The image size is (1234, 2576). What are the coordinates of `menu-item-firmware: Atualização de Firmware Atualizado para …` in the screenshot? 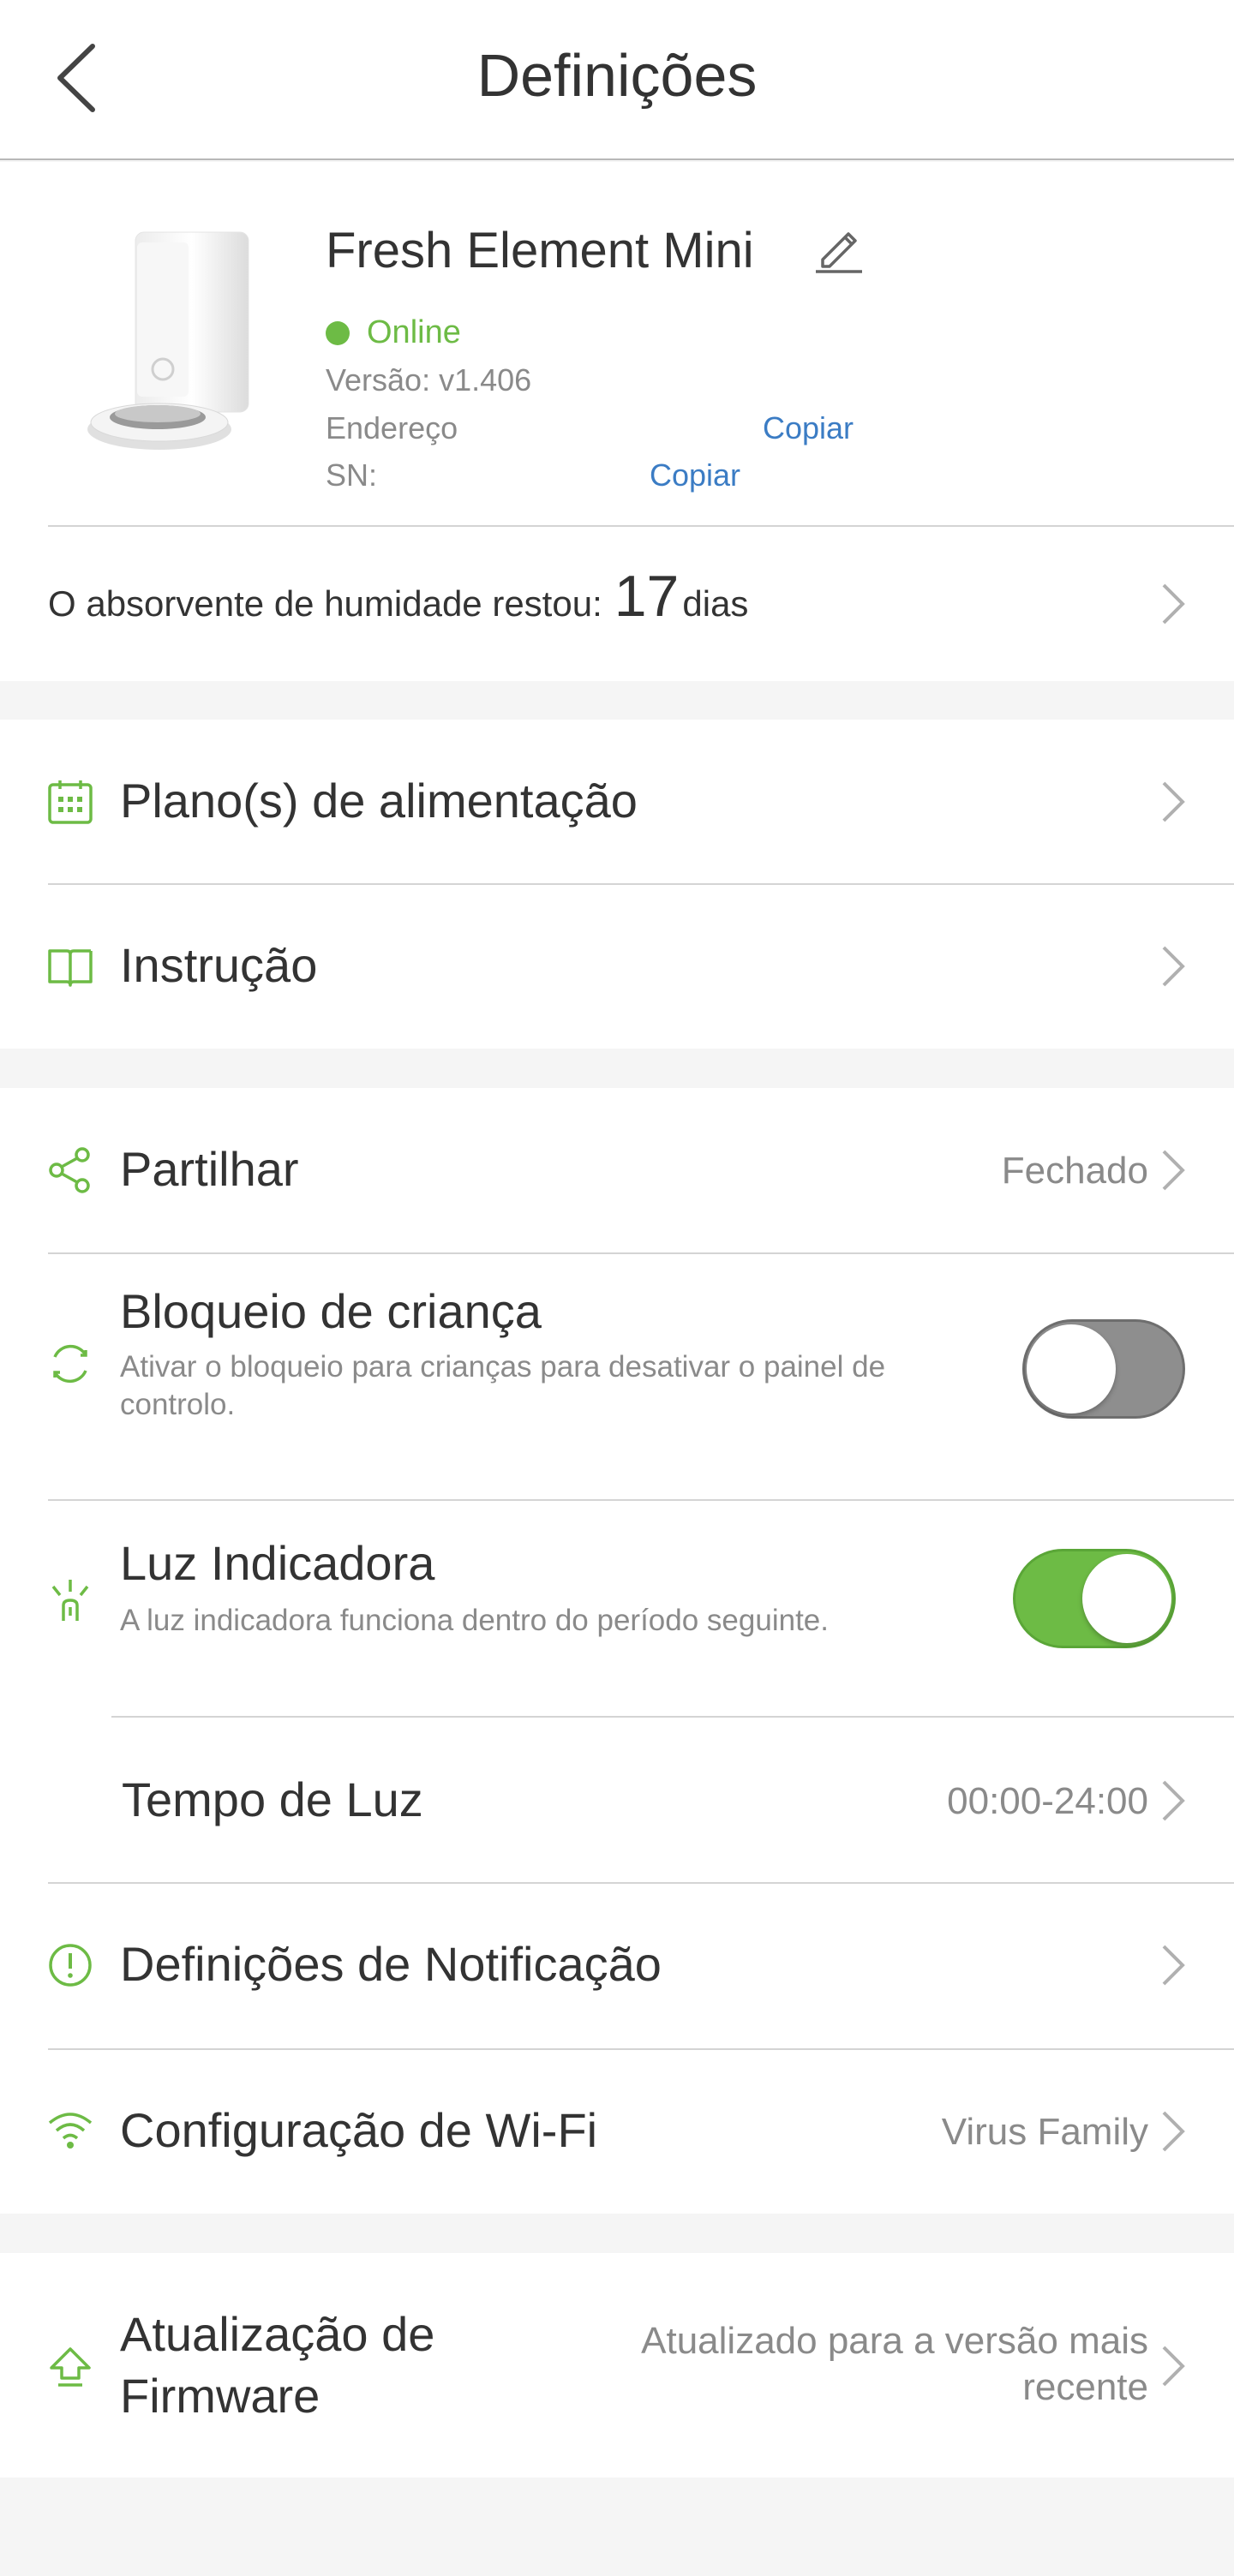 It's located at (617, 2365).